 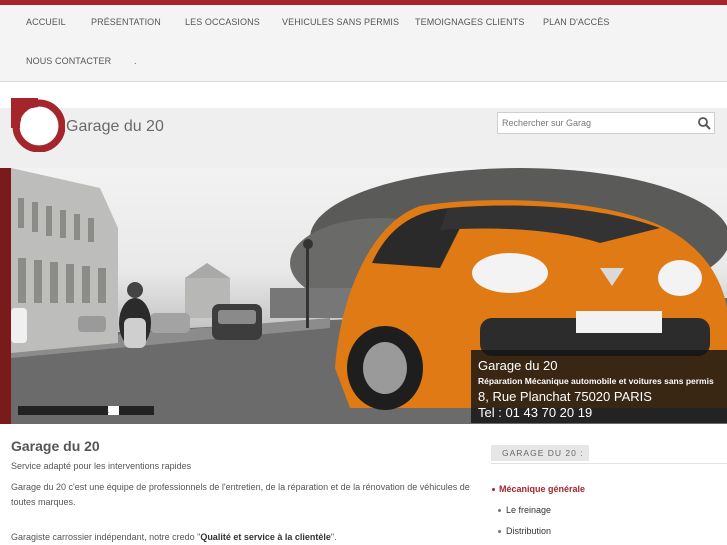 What do you see at coordinates (86, 410) in the screenshot?
I see `slider-progress-bar` at bounding box center [86, 410].